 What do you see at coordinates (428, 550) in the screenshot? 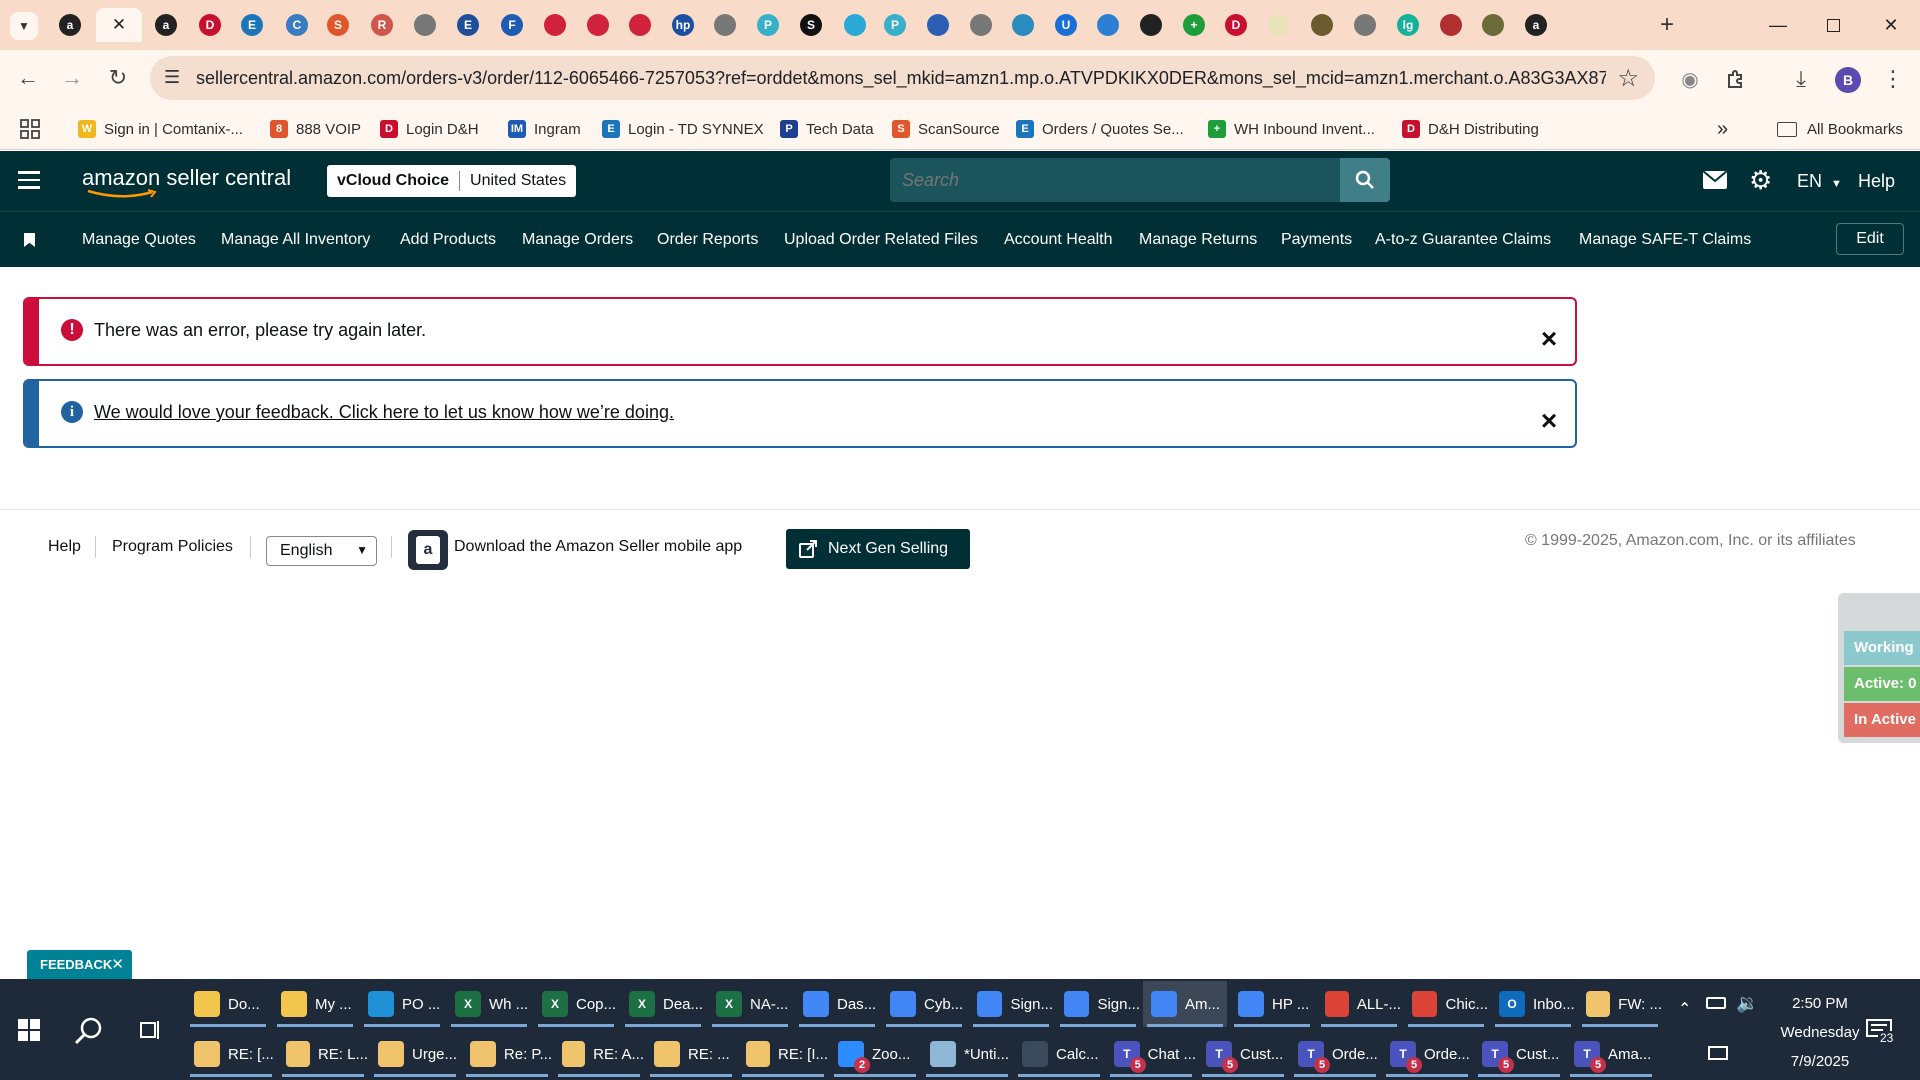
I see `amazon-app-icon: a` at bounding box center [428, 550].